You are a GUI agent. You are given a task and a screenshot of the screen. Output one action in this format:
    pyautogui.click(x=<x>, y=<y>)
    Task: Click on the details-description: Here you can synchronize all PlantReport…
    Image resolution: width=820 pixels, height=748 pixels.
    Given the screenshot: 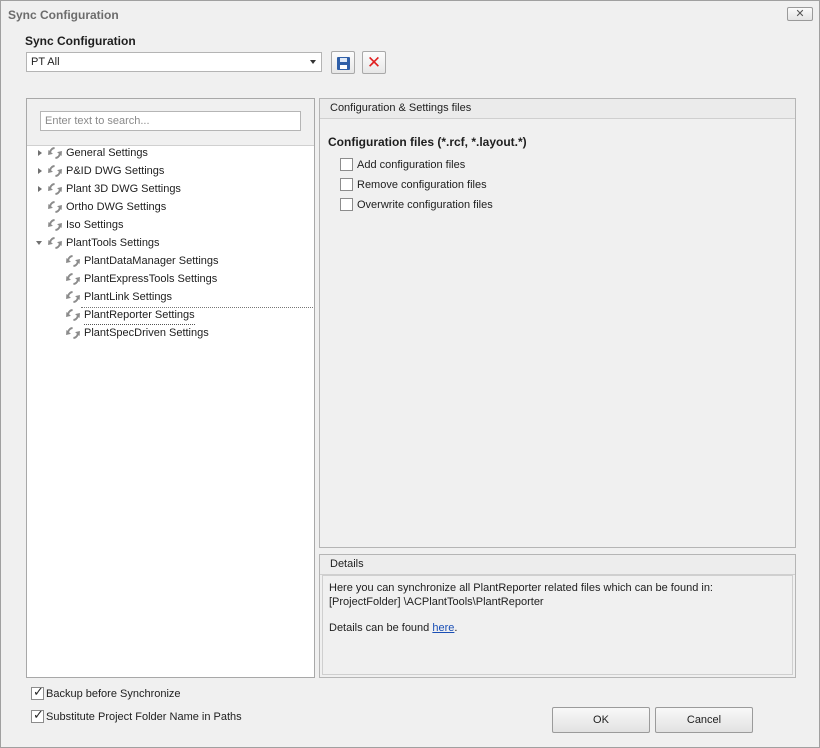 What is the action you would take?
    pyautogui.click(x=521, y=588)
    